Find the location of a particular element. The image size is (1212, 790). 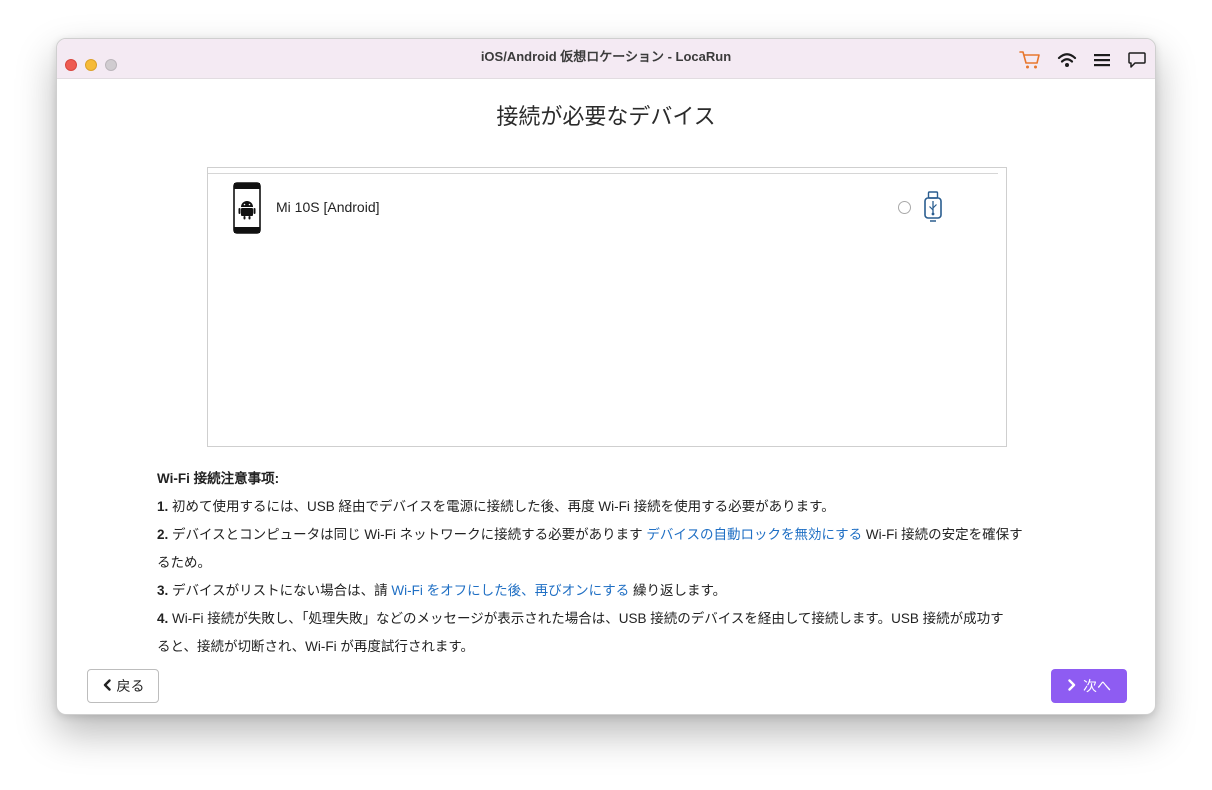

divider is located at coordinates (603, 173).